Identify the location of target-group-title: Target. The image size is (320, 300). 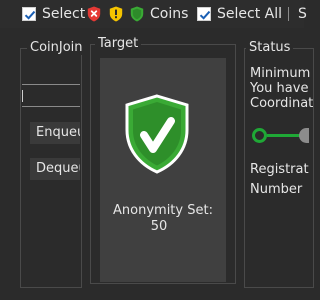
(118, 43).